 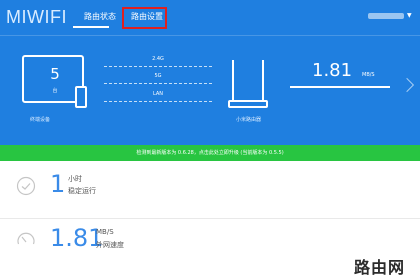 I want to click on connection-label-lan: LAN, so click(x=158, y=94).